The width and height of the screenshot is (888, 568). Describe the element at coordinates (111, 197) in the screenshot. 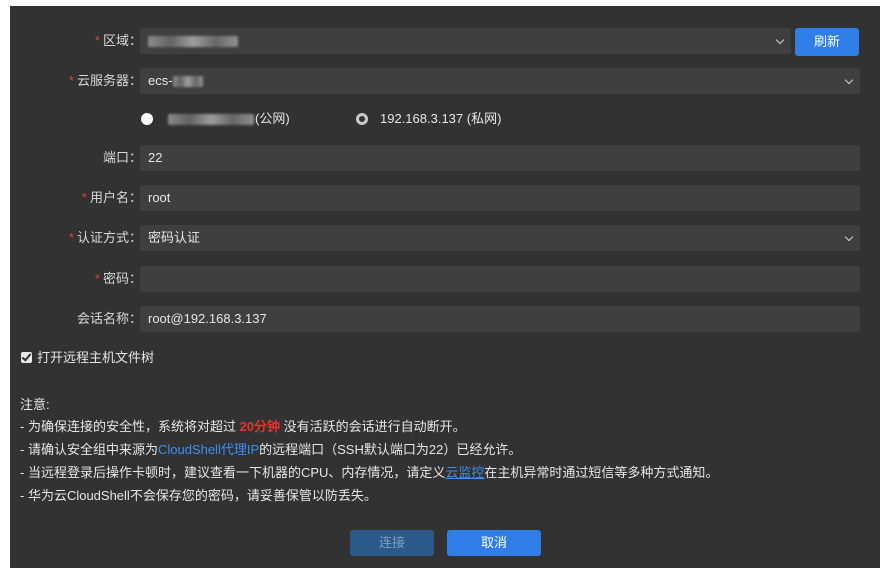

I see `username-label: * 用户名：` at that location.